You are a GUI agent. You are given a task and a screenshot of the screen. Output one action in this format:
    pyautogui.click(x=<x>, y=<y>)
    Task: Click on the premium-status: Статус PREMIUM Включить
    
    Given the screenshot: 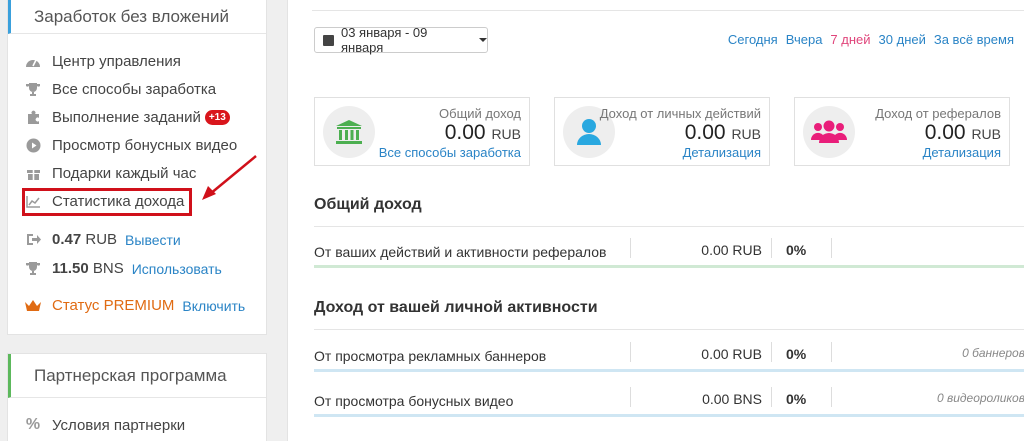 What is the action you would take?
    pyautogui.click(x=134, y=305)
    